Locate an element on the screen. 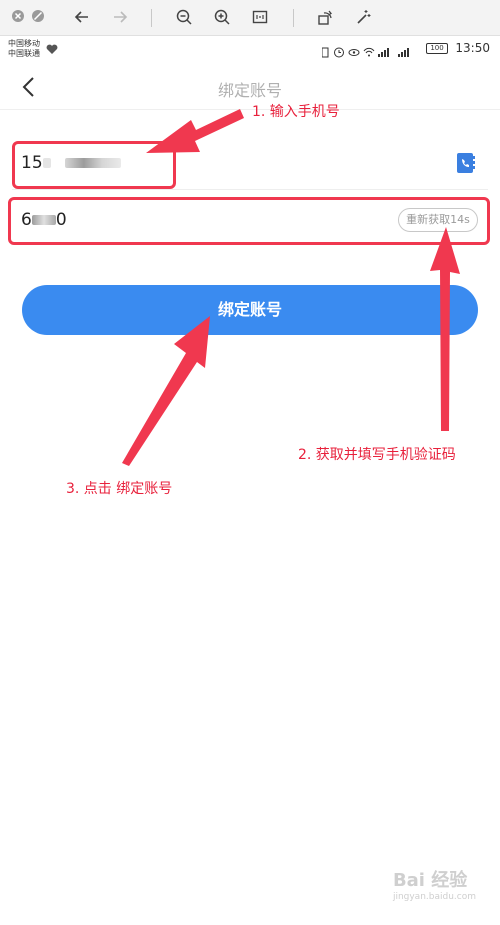 Image resolution: width=500 pixels, height=925 pixels. battery-indicator: 100 is located at coordinates (437, 48).